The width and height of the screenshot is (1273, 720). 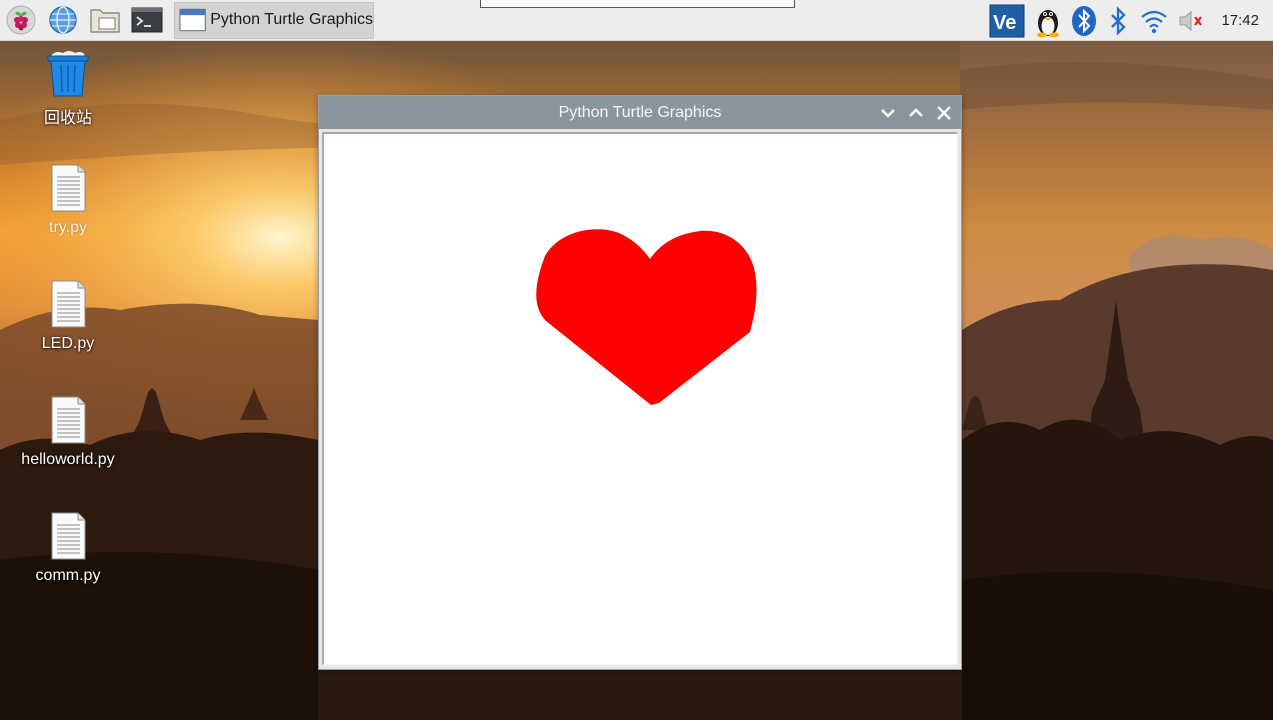 I want to click on taskbar-window-label: Python Turtle Graphics, so click(x=291, y=19).